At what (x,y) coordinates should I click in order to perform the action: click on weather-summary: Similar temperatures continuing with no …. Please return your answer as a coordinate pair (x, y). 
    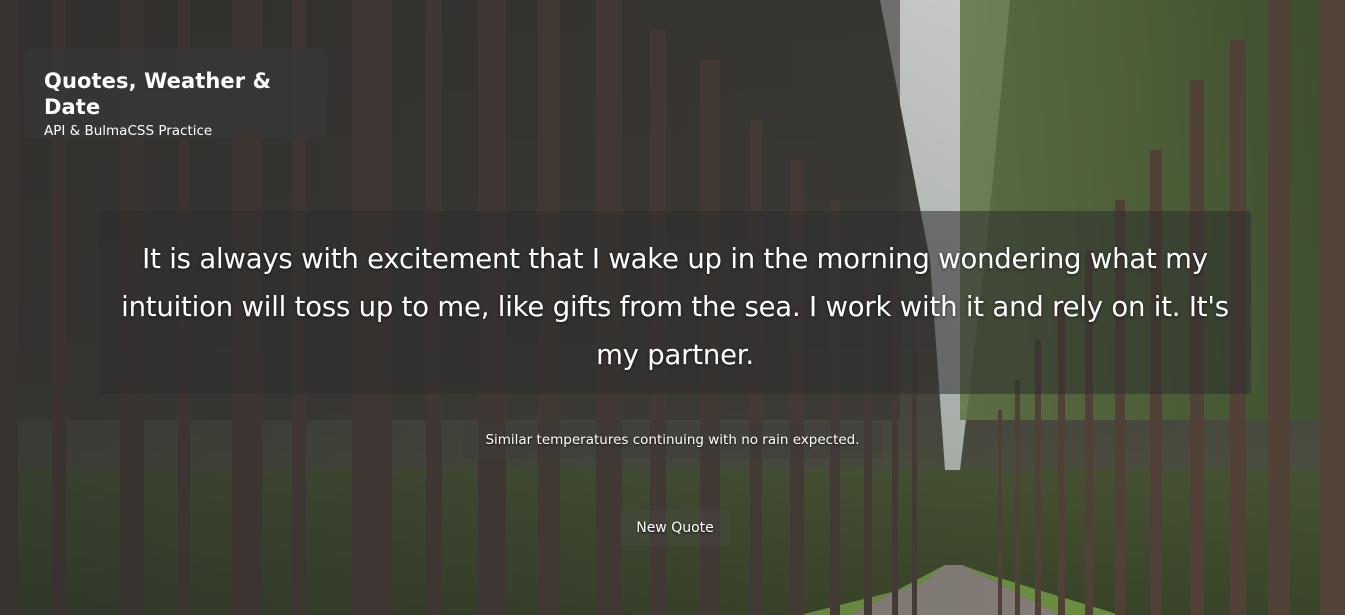
    Looking at the image, I should click on (672, 441).